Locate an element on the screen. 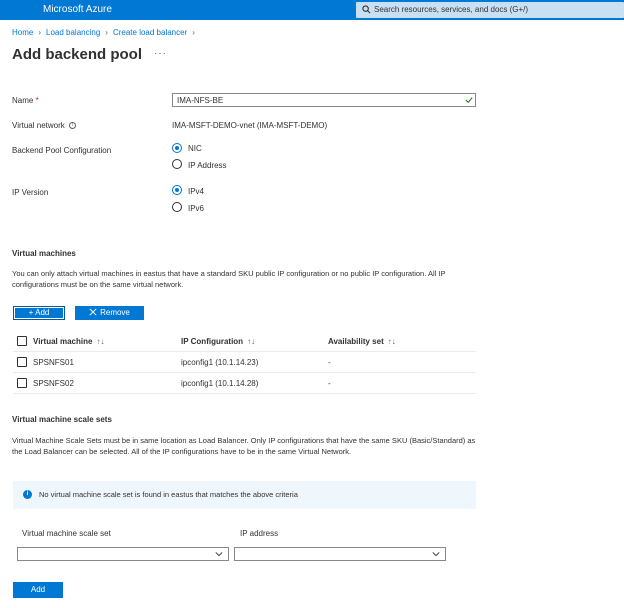 The height and width of the screenshot is (608, 624). radio-ipv4-label: IPv4 is located at coordinates (196, 191).